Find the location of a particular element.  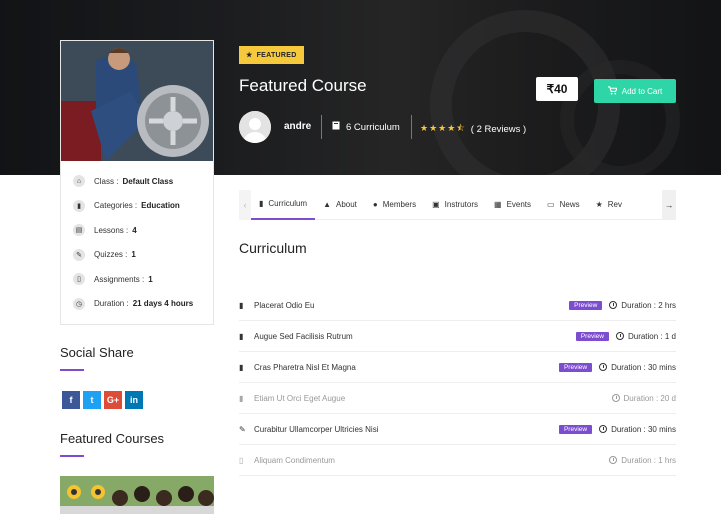

facebook-share-button: f is located at coordinates (71, 400).